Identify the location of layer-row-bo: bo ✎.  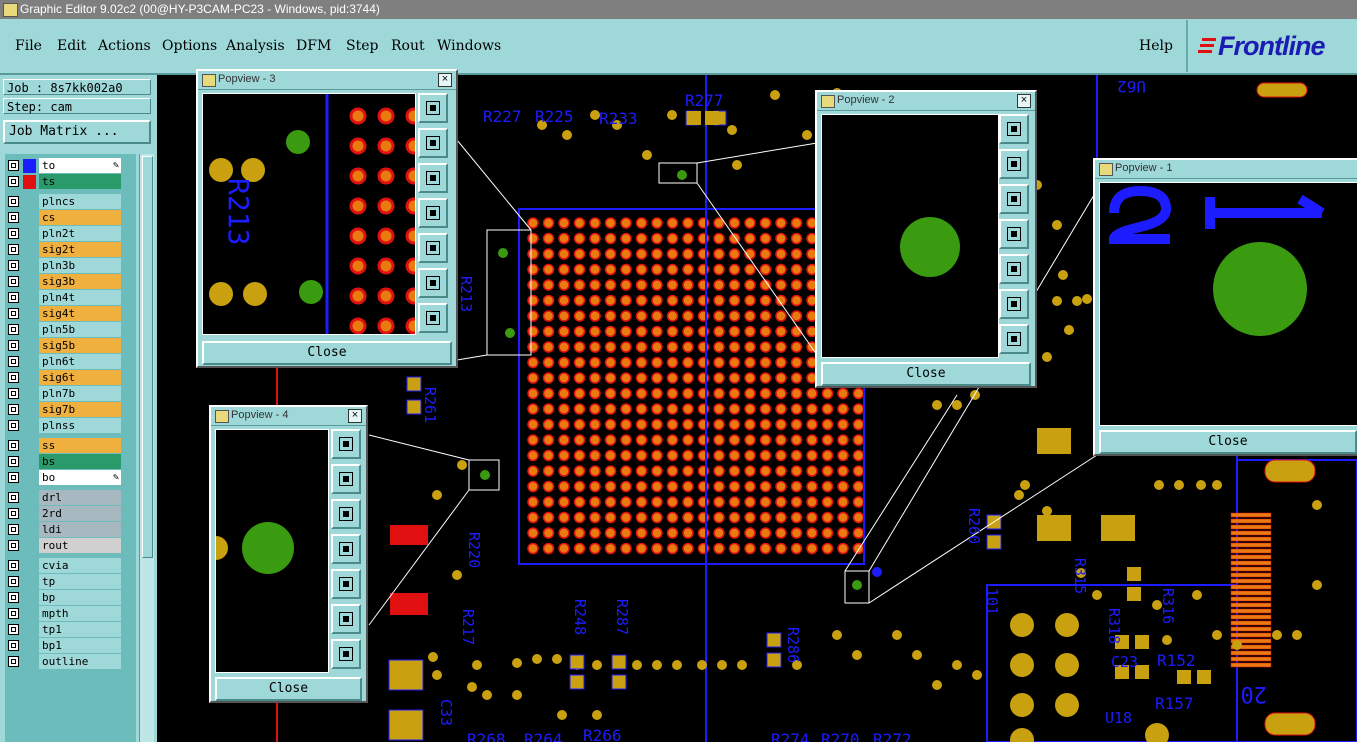
(70, 478).